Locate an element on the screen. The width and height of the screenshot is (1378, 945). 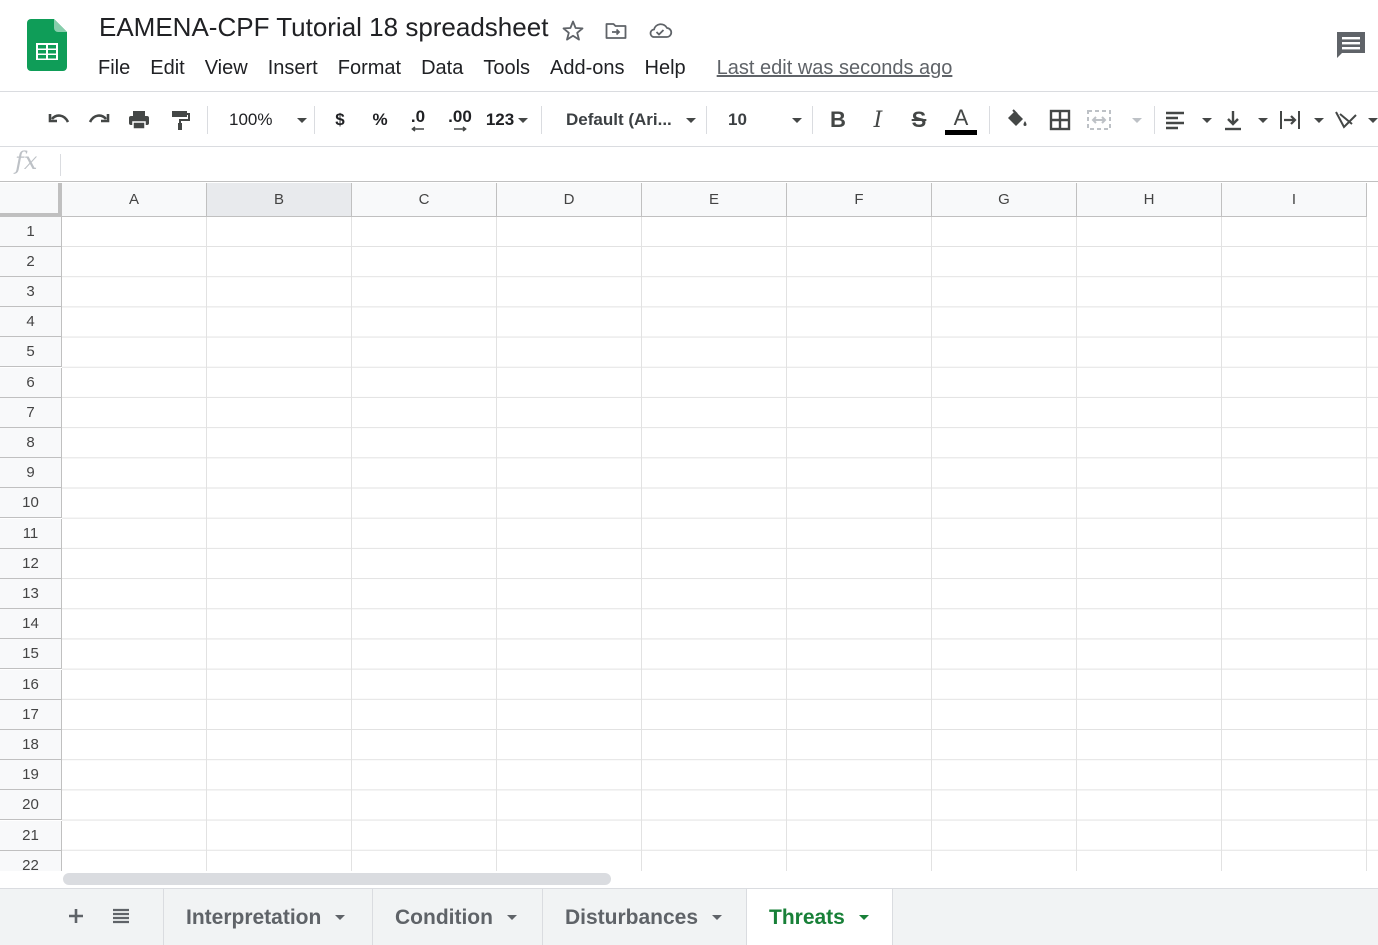
percent-label: % is located at coordinates (380, 119).